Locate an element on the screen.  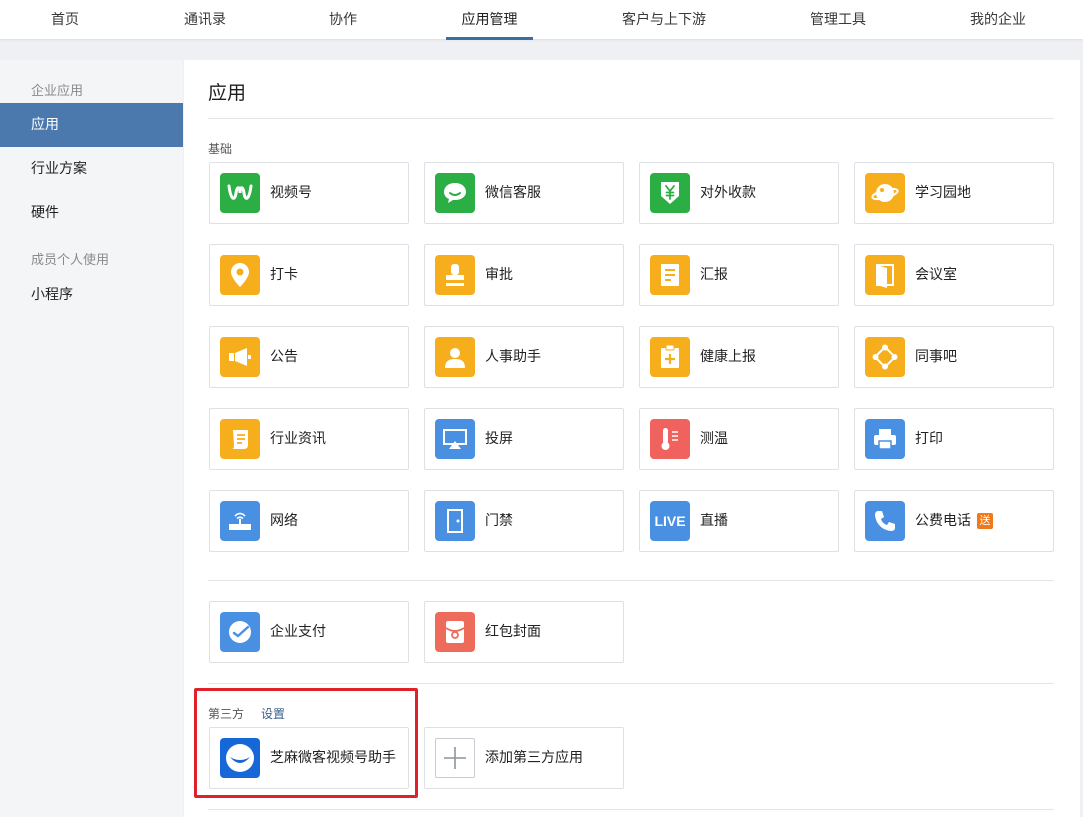
scroll-icon is located at coordinates (240, 439).